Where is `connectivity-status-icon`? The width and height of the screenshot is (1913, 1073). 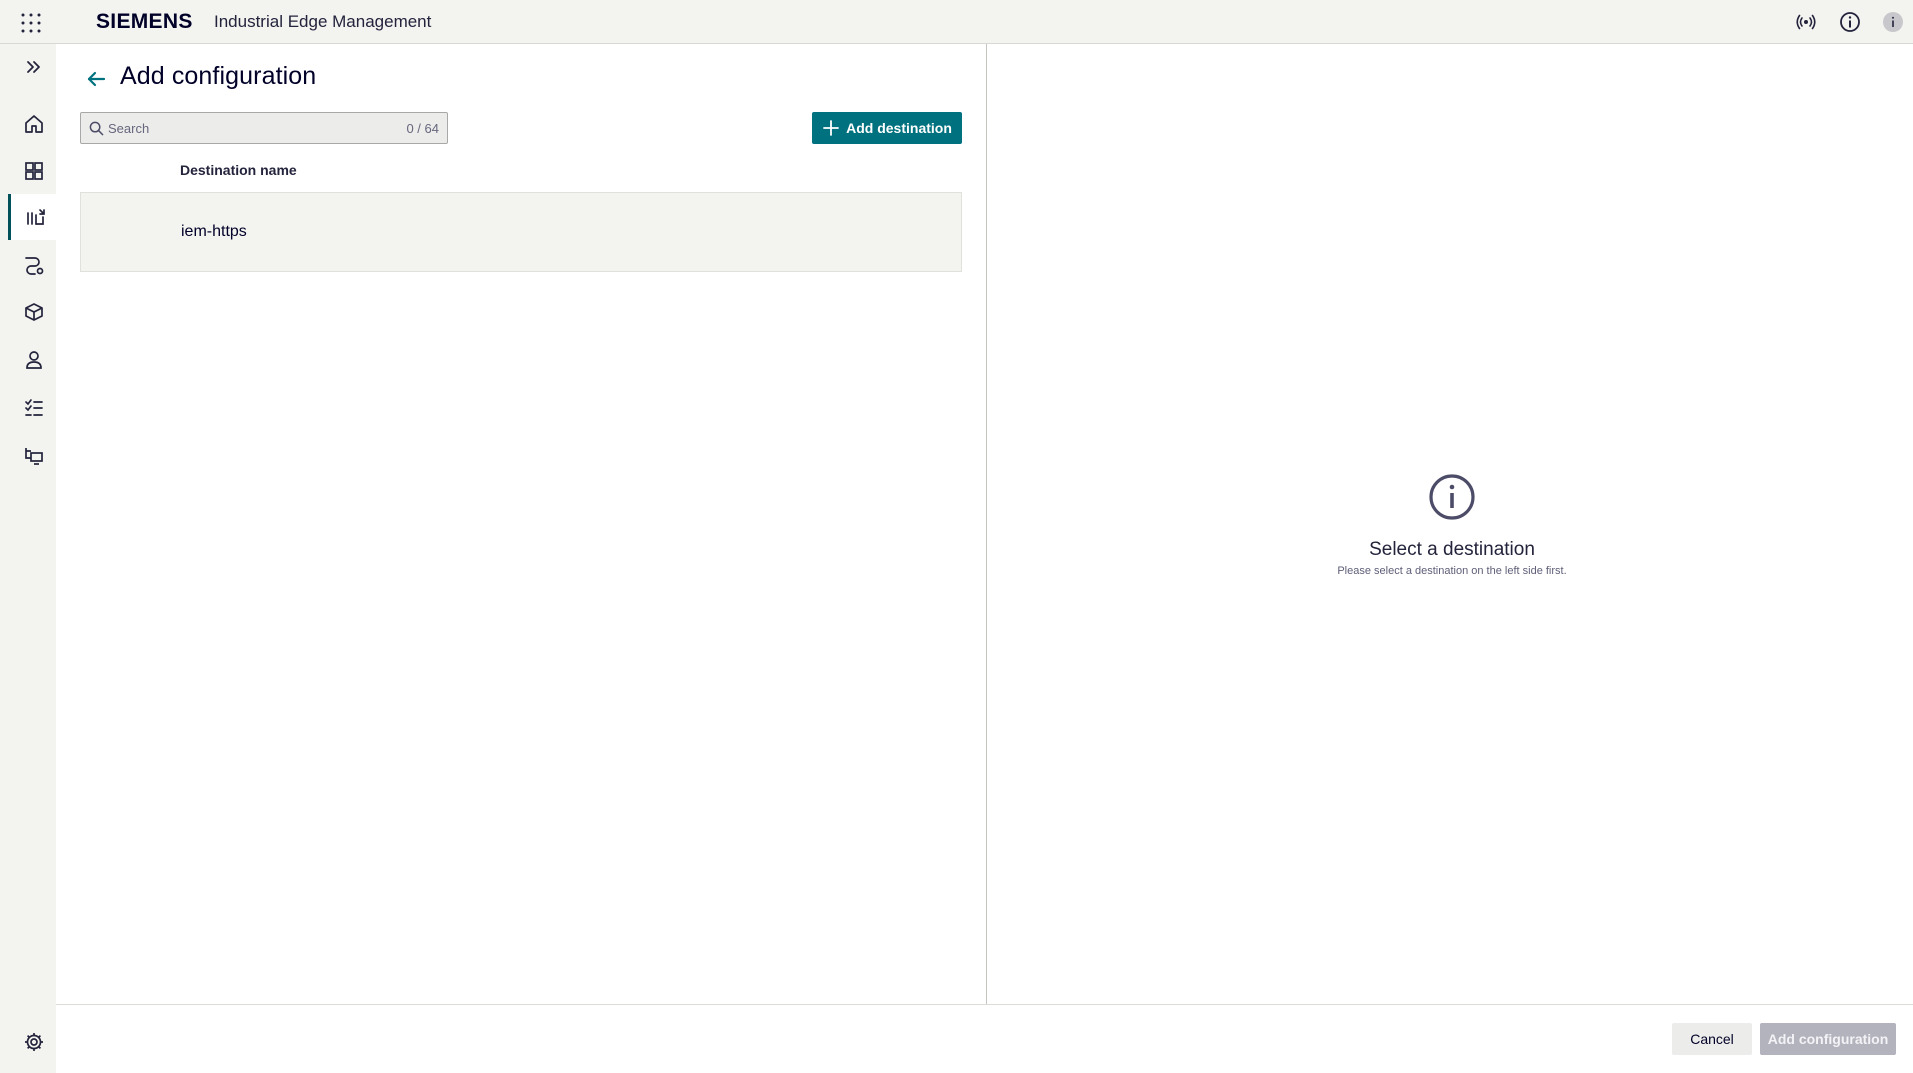
connectivity-status-icon is located at coordinates (1806, 22).